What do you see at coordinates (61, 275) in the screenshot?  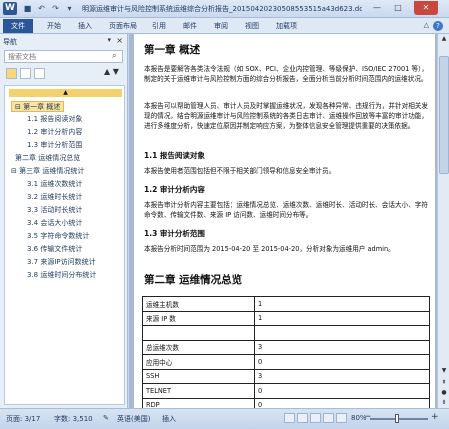 I see `nav-item-3-8: 3.8 运维时间分布统计` at bounding box center [61, 275].